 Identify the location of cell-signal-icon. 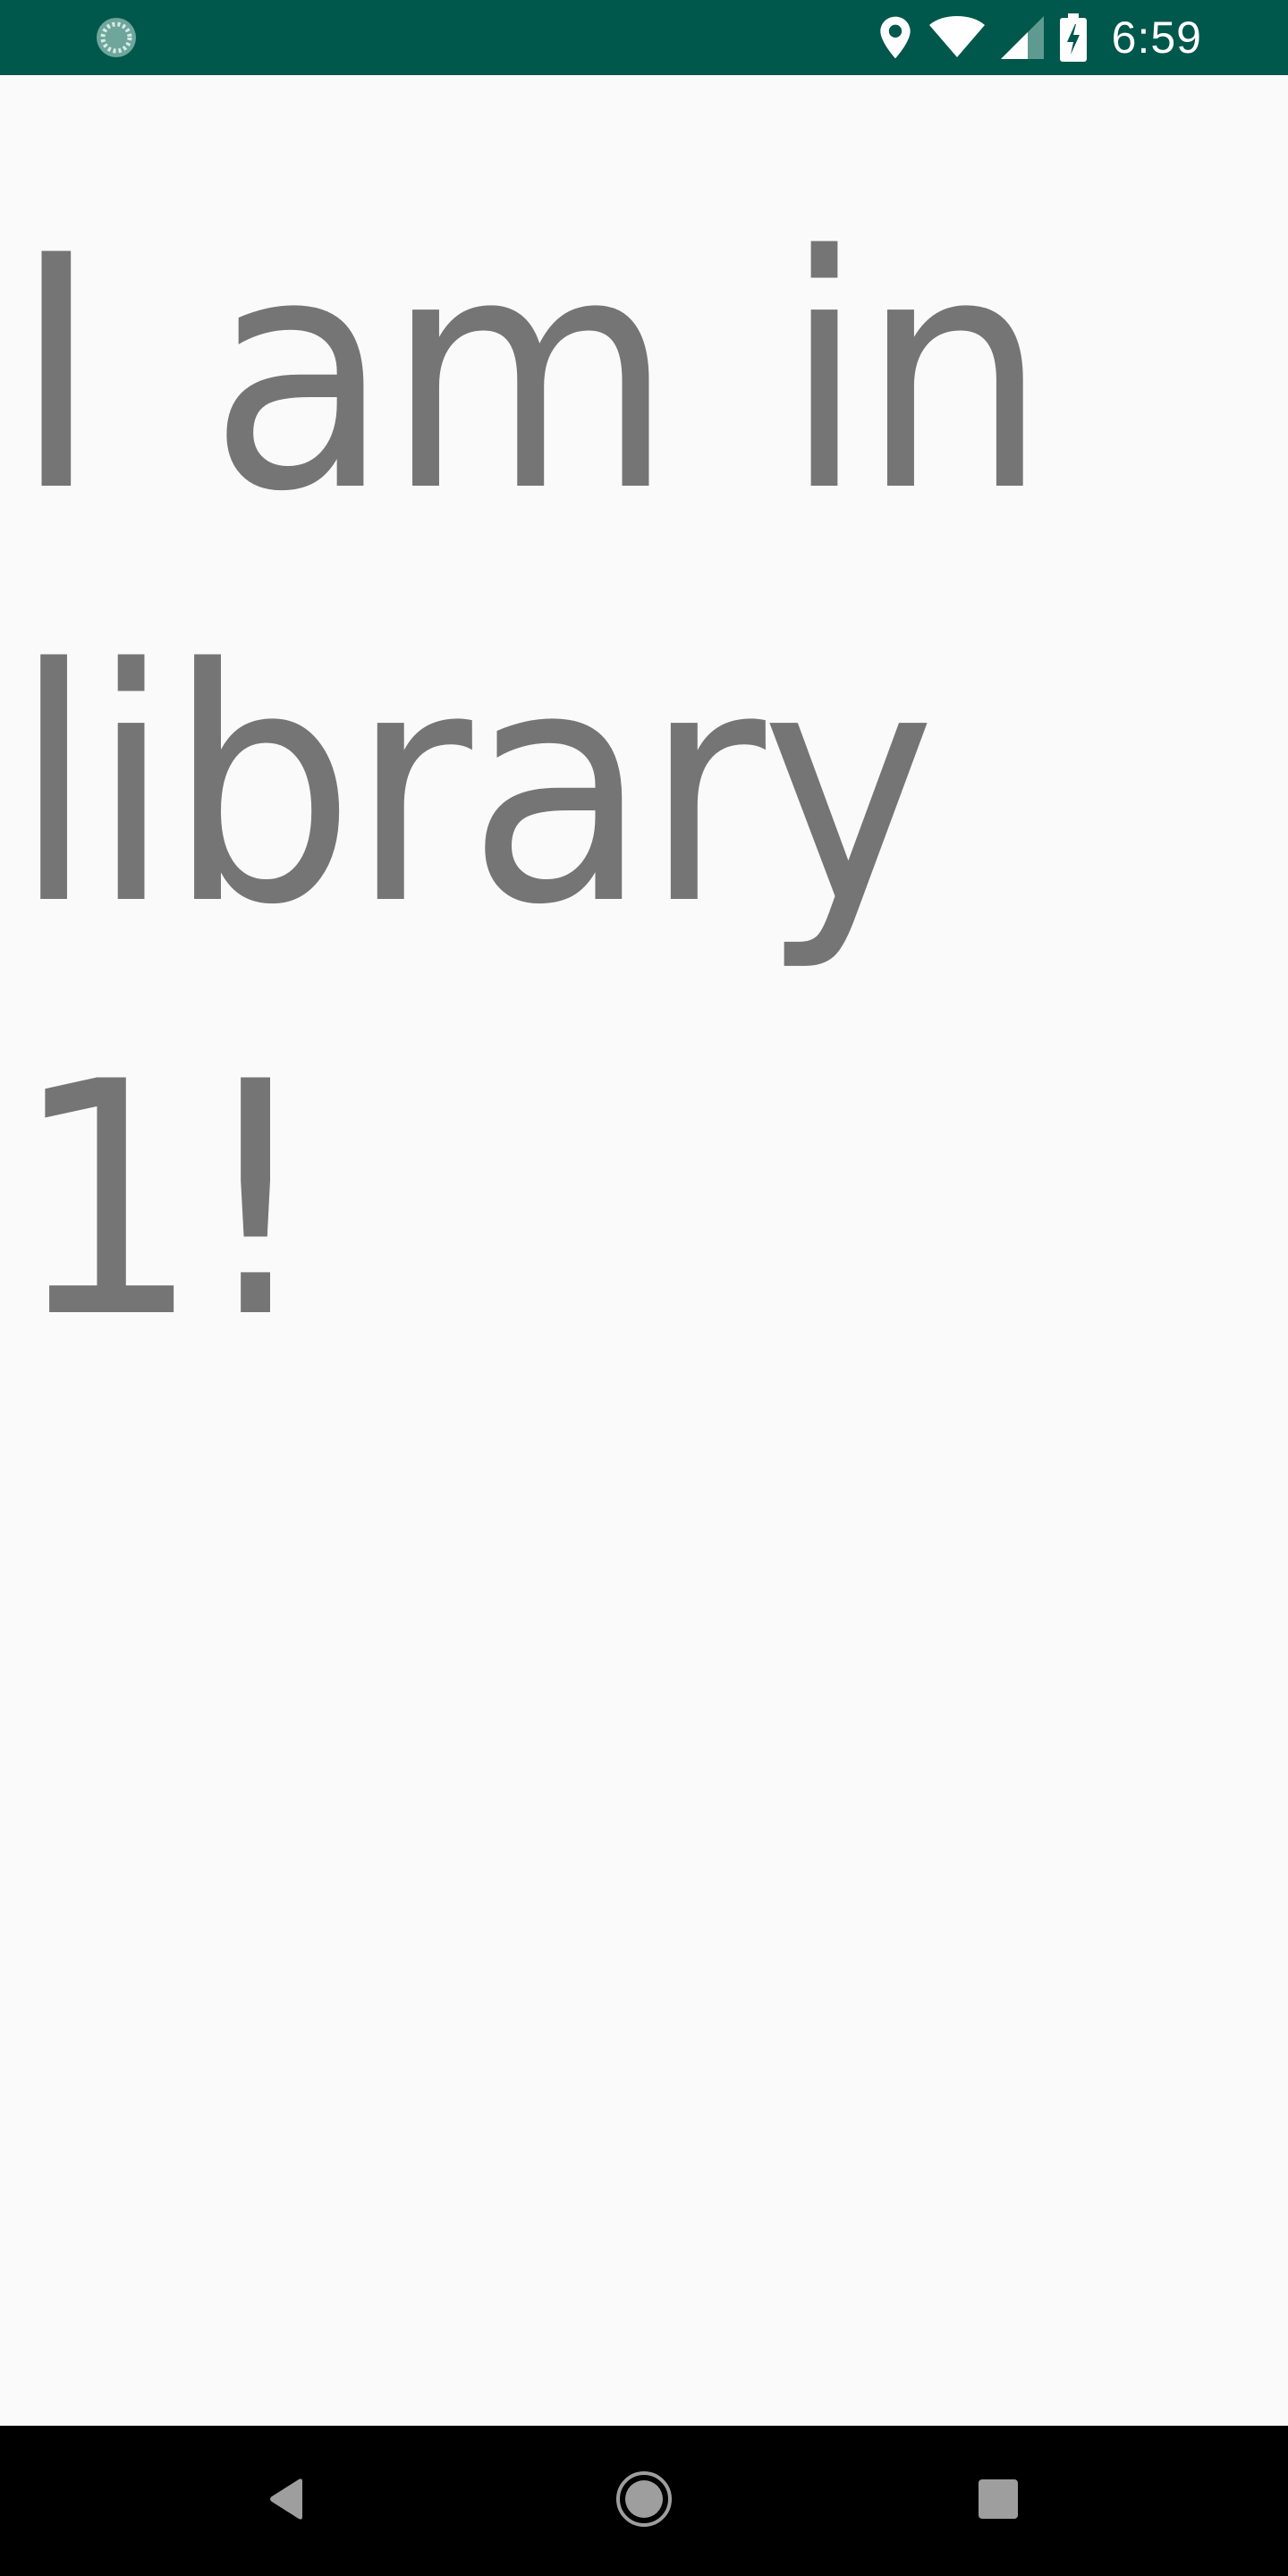
(1022, 37).